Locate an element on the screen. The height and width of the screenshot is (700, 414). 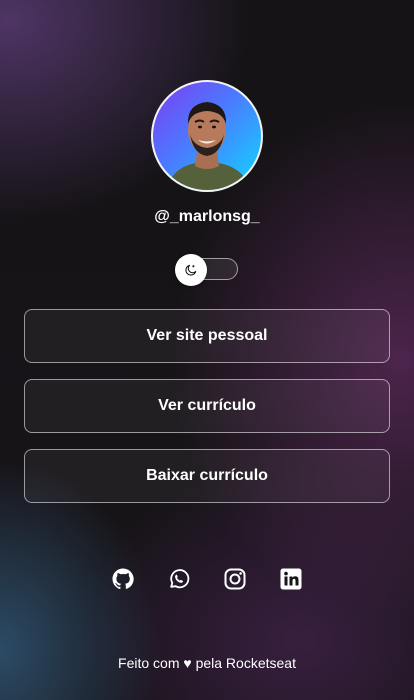
whatsapp-icon is located at coordinates (180, 579).